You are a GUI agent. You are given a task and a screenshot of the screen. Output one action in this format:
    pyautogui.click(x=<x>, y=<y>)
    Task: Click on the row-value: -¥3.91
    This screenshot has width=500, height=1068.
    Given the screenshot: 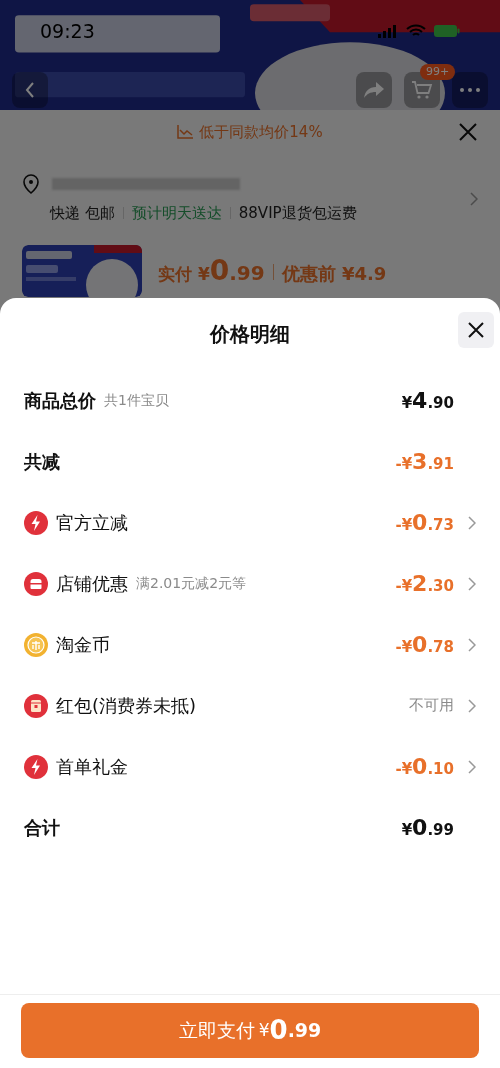 What is the action you would take?
    pyautogui.click(x=424, y=462)
    